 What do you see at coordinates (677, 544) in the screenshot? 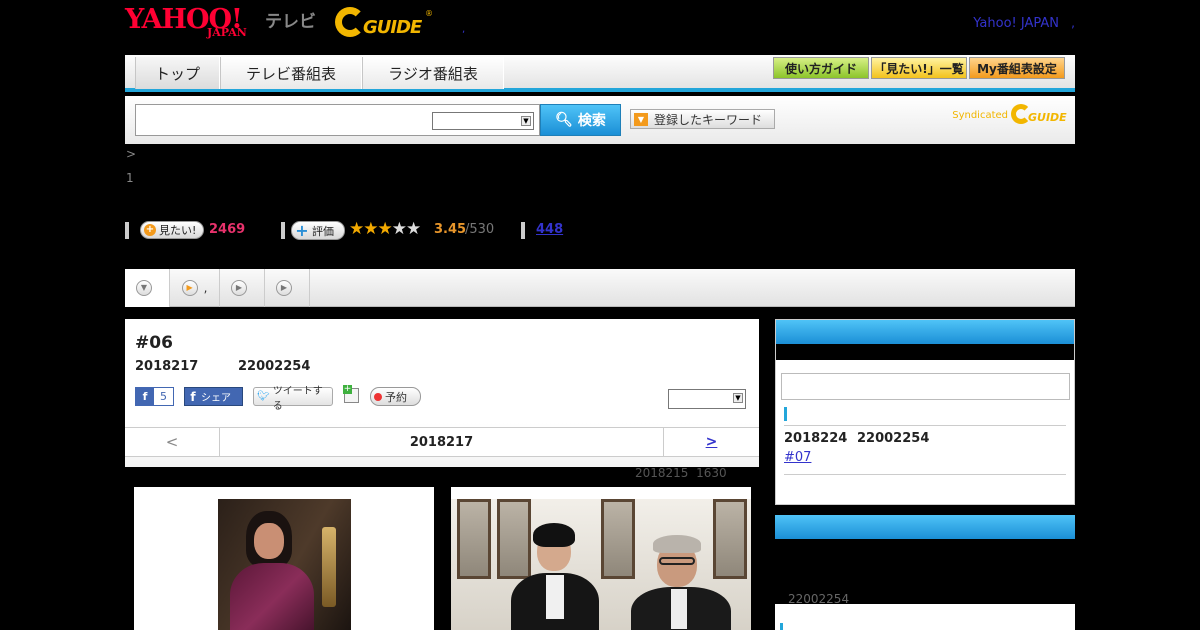
I see `man2-hair` at bounding box center [677, 544].